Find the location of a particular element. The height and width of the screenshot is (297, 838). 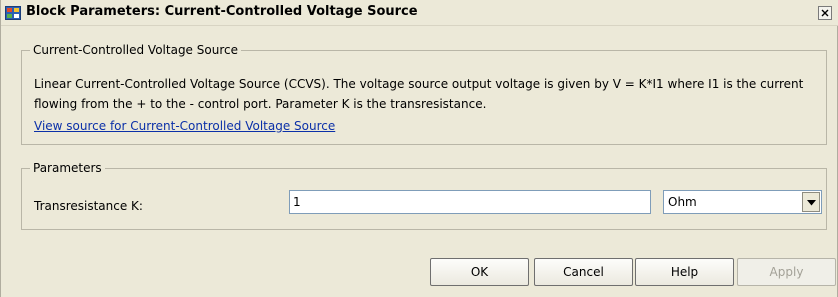

close-button is located at coordinates (825, 13).